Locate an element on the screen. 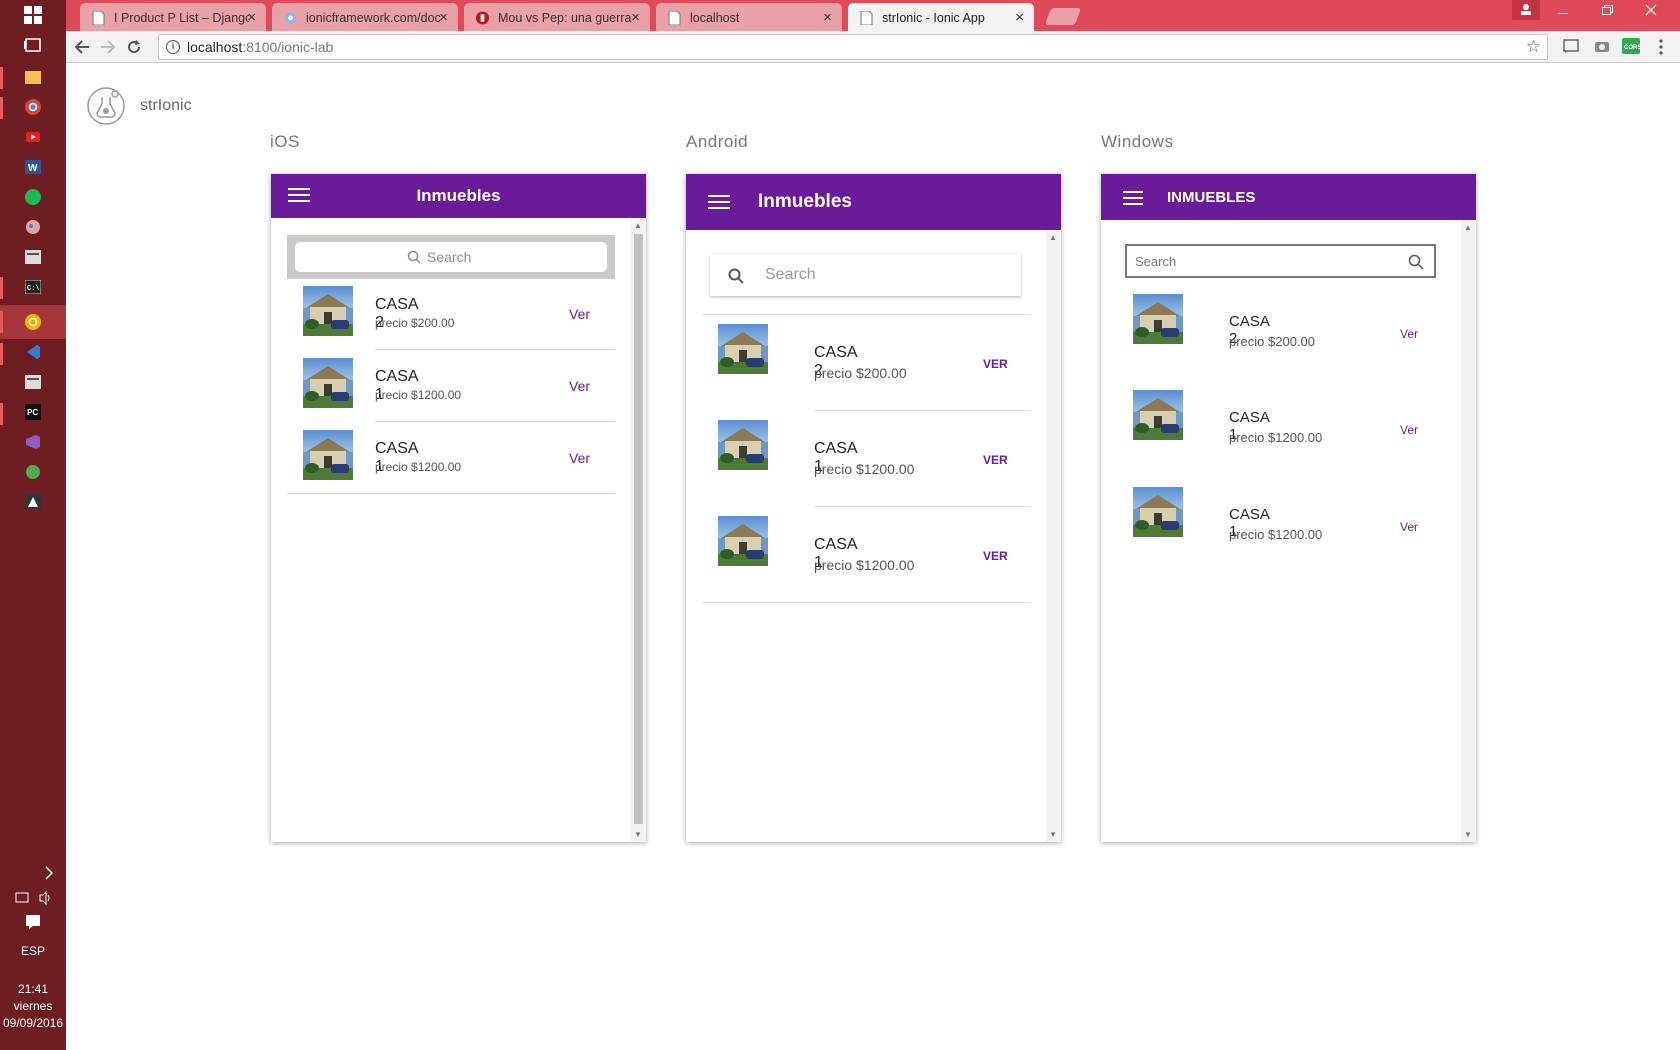 This screenshot has height=1050, width=1680. command-prompt-icon: C:\ is located at coordinates (33, 287).